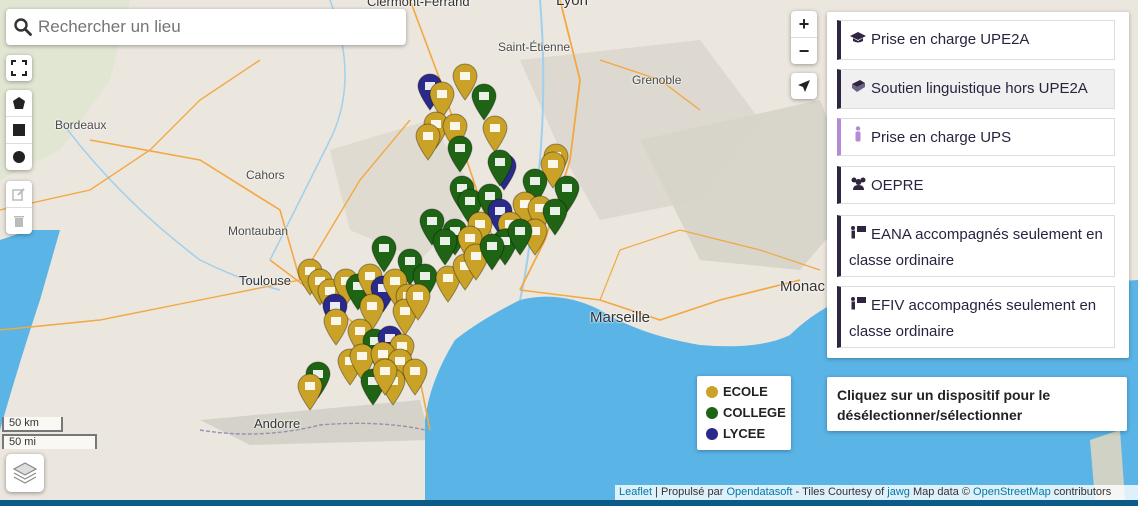 The height and width of the screenshot is (506, 1138). Describe the element at coordinates (49, 441) in the screenshot. I see `scale-mi: 50 mi` at that location.